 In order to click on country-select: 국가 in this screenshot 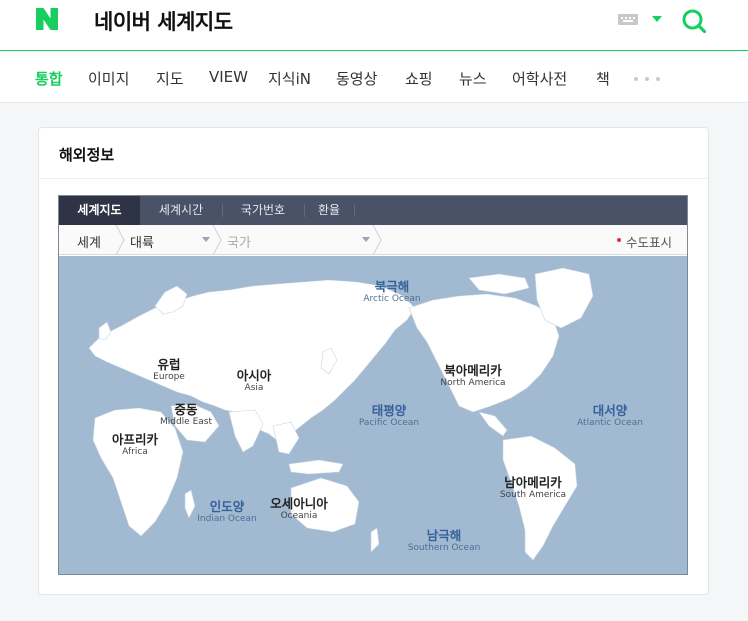, I will do `click(239, 241)`.